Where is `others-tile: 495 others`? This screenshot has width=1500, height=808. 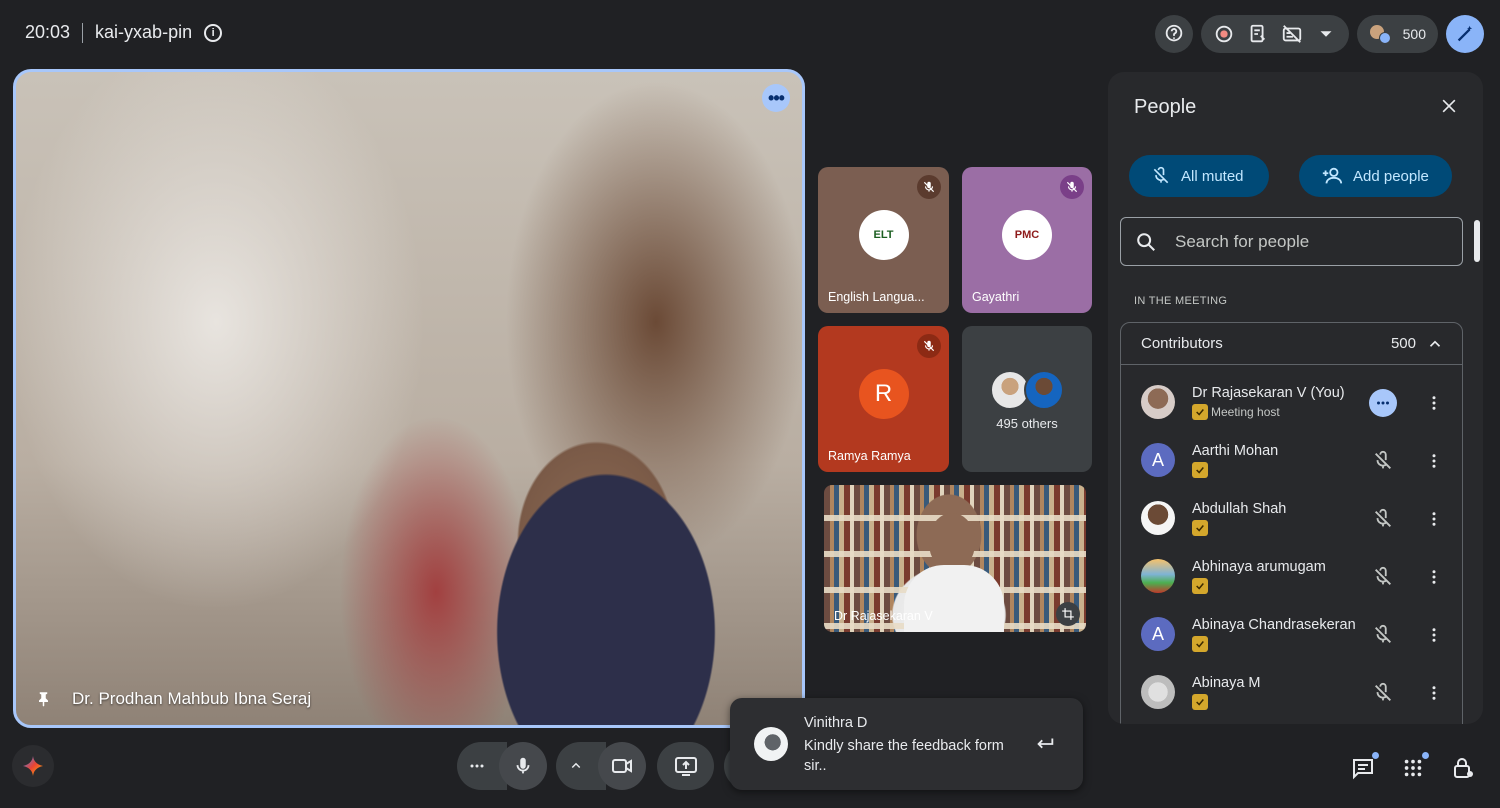 others-tile: 495 others is located at coordinates (1027, 399).